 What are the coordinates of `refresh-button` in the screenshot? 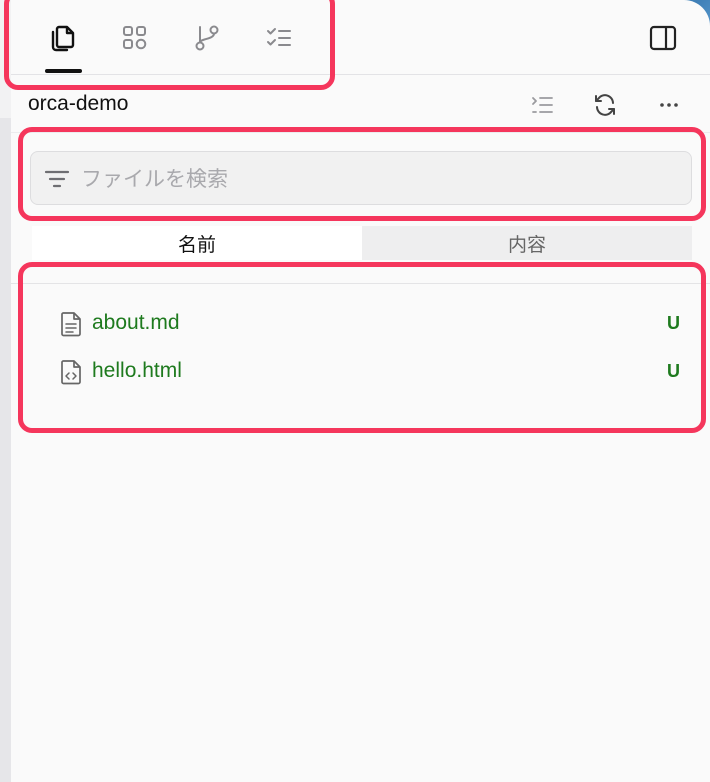 It's located at (605, 105).